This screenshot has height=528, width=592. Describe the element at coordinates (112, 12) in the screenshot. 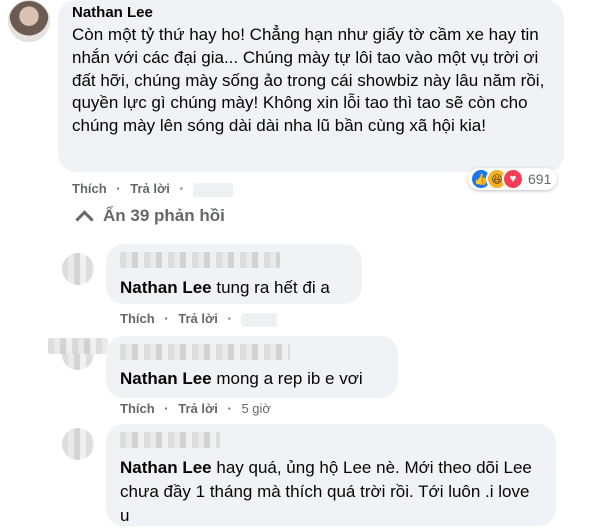

I see `comment-author: Nathan Lee` at that location.